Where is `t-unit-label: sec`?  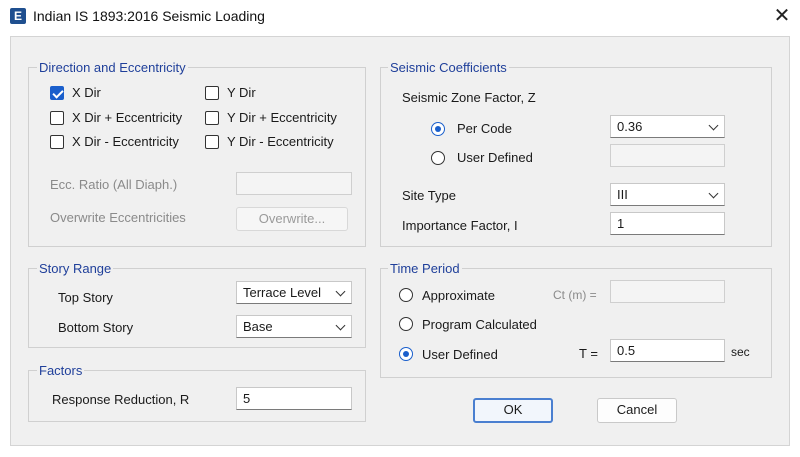 t-unit-label: sec is located at coordinates (740, 352).